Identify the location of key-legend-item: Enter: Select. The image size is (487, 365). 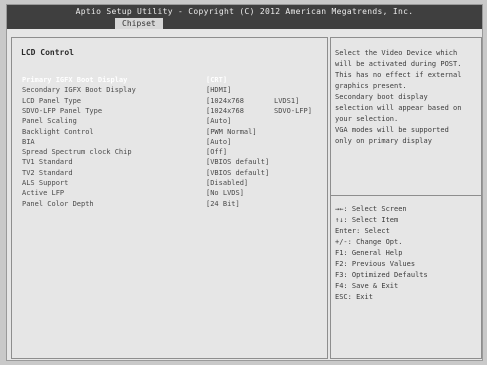
(362, 231).